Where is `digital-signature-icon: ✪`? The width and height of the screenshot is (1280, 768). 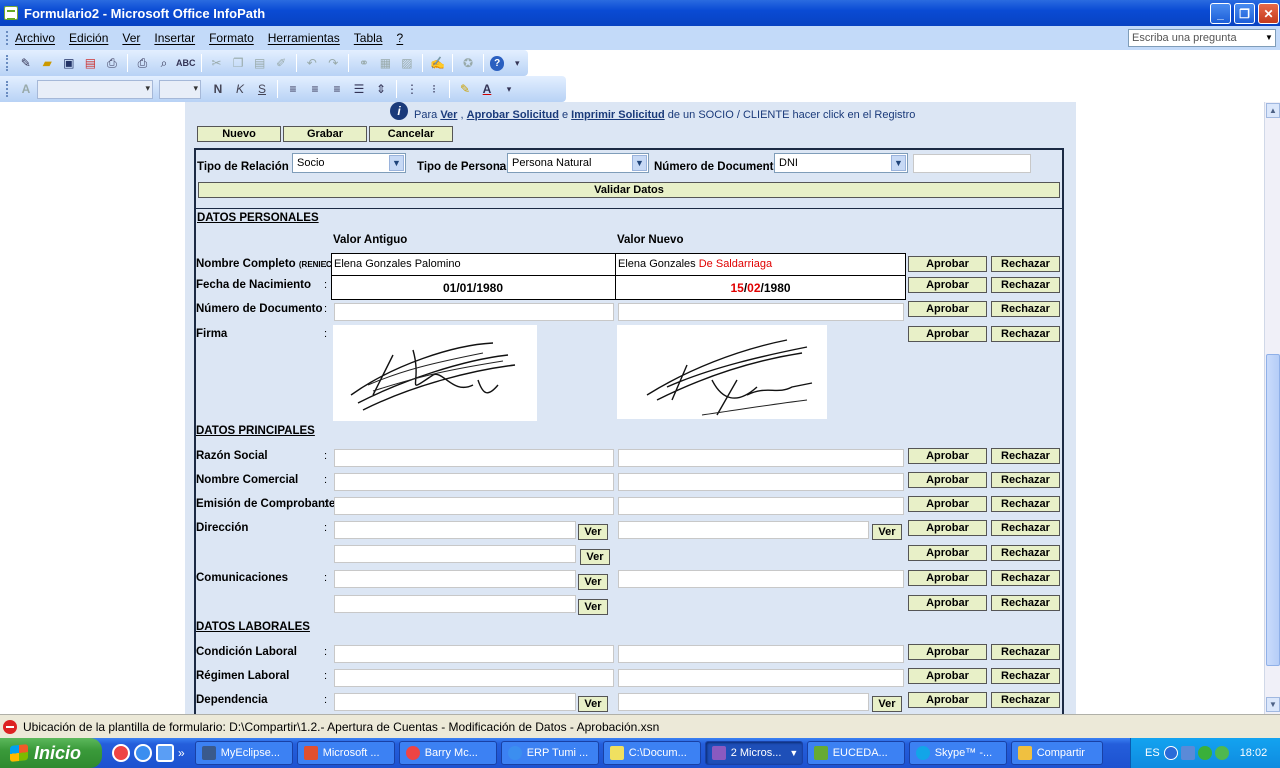
digital-signature-icon: ✪ is located at coordinates (468, 63).